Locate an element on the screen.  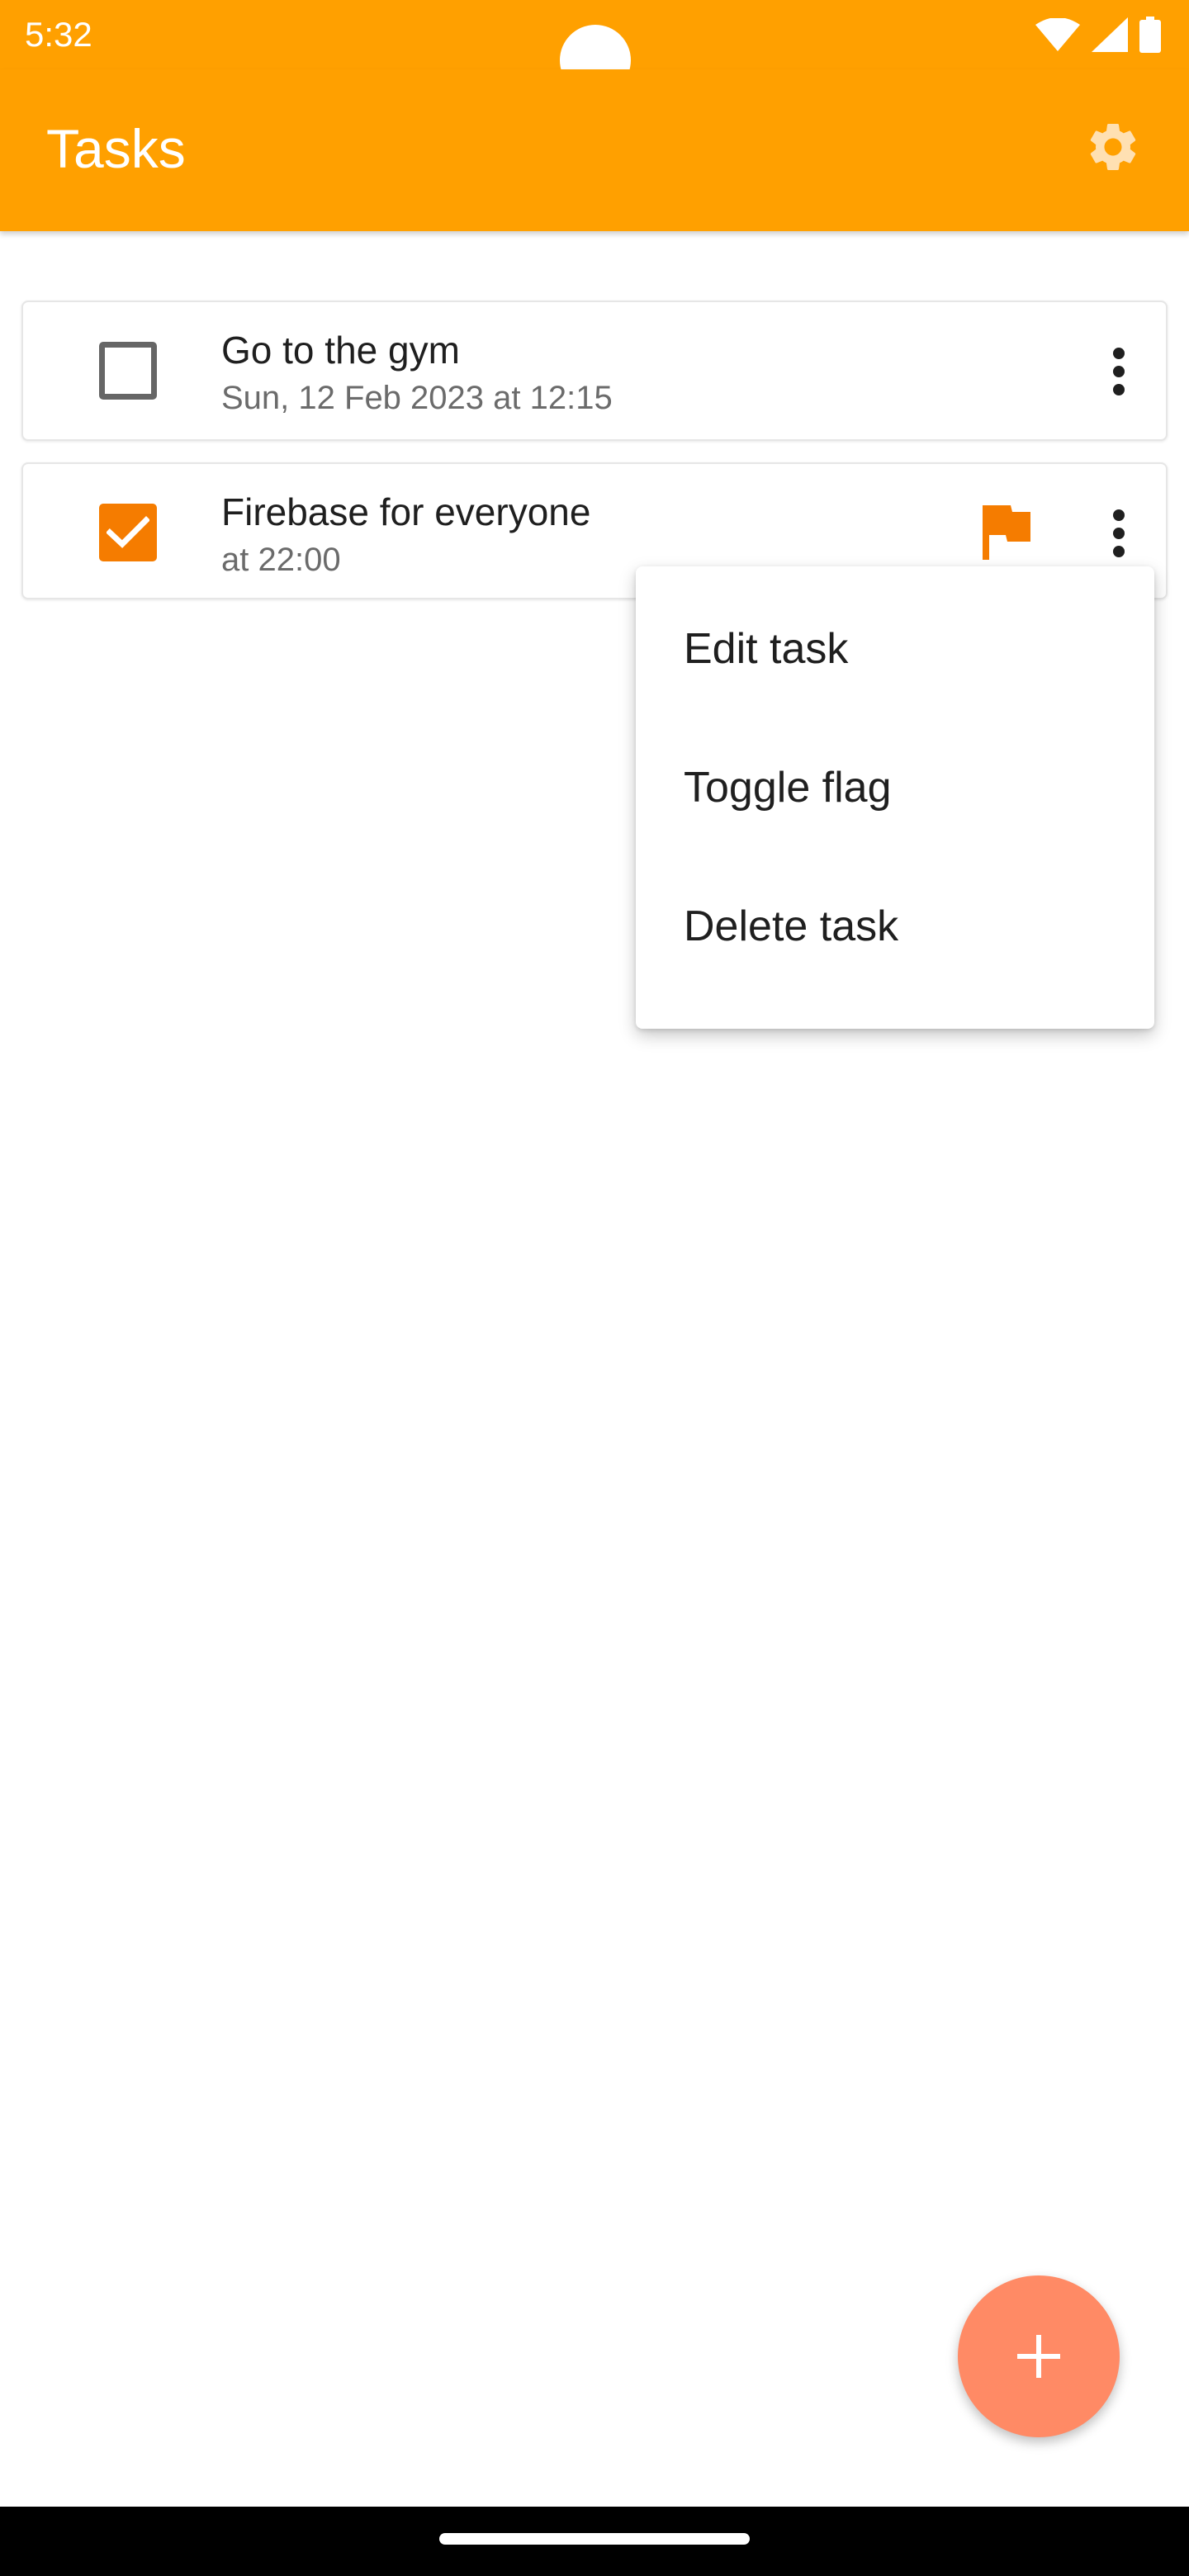
menu-item-toggle-flag: Toggle flag is located at coordinates (895, 787).